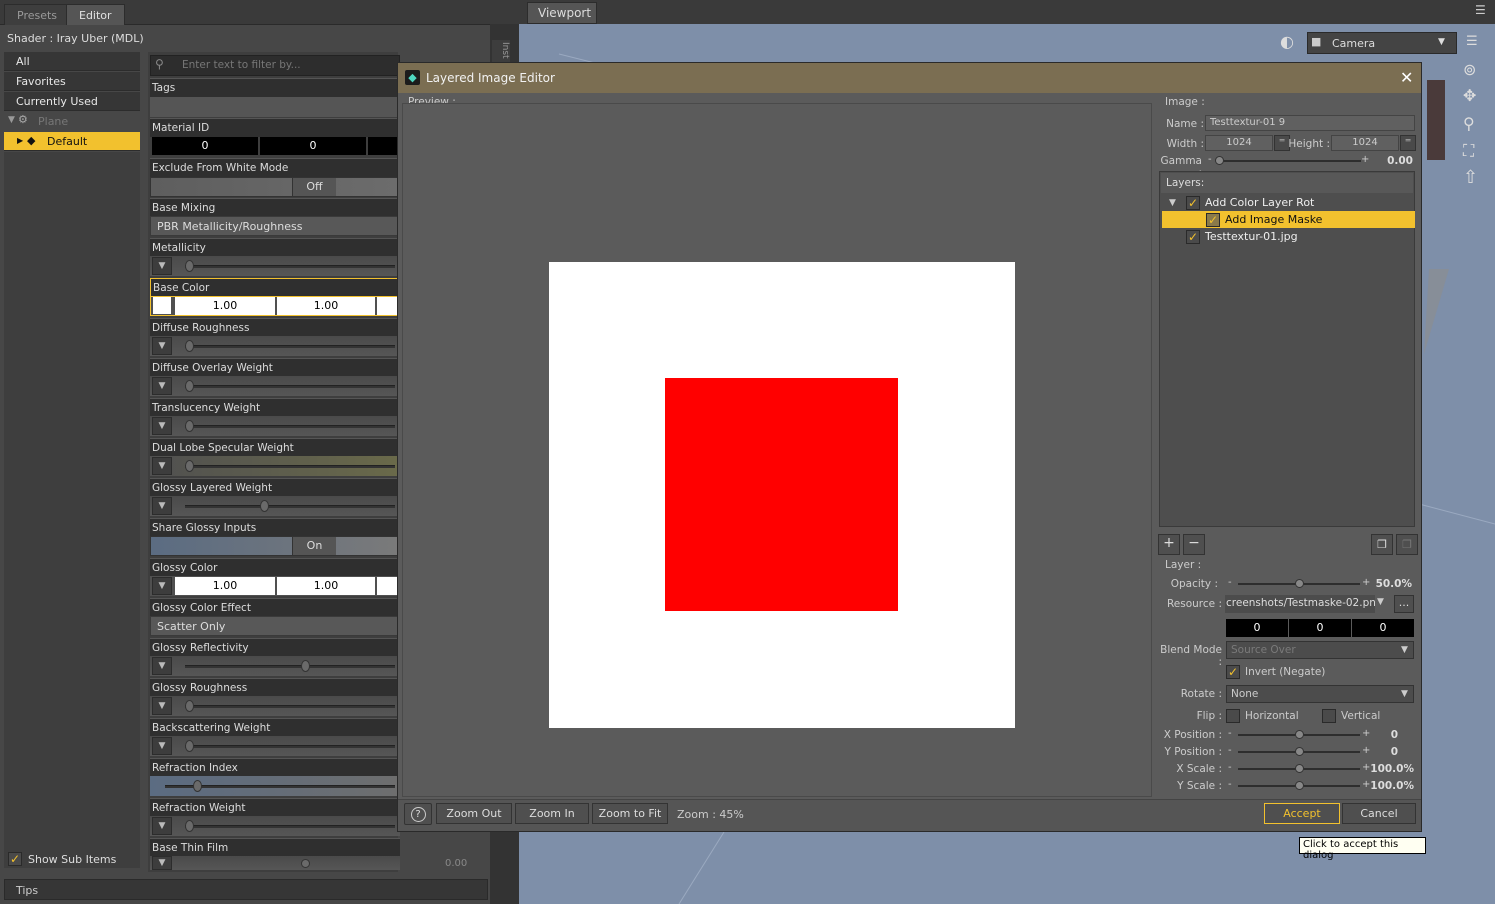 This screenshot has height=904, width=1495. What do you see at coordinates (95, 14) in the screenshot?
I see `tab-editor: Editor` at bounding box center [95, 14].